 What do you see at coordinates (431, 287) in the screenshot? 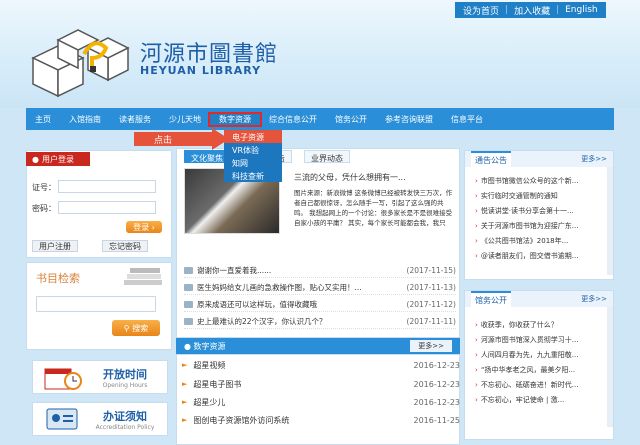
I see `news-date: (2017-11-13)` at bounding box center [431, 287].